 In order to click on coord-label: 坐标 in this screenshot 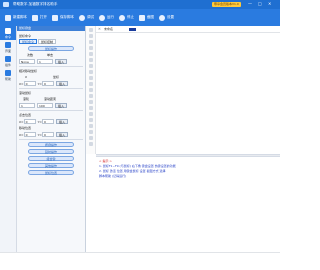, I will do `click(55, 77)`.